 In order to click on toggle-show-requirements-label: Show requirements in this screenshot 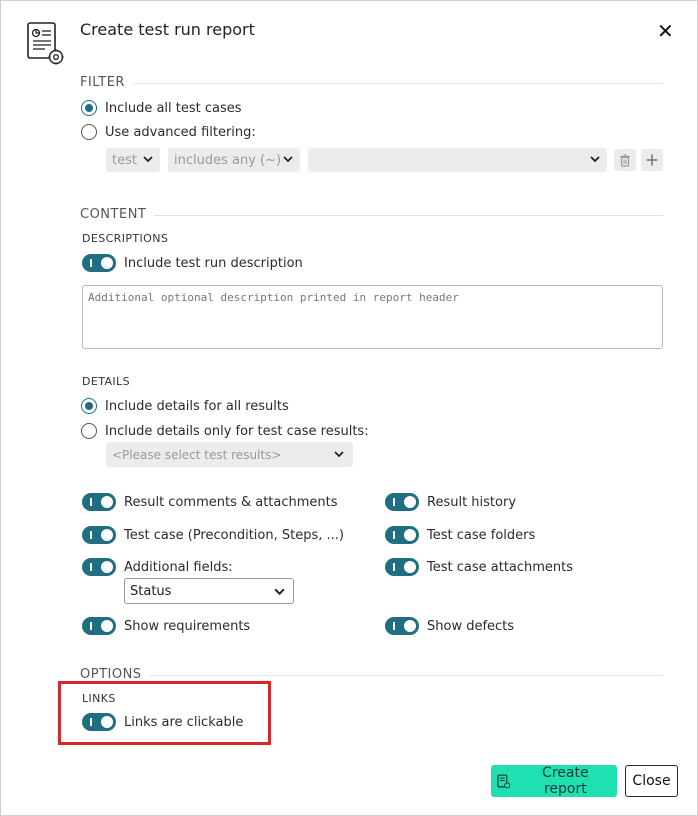, I will do `click(187, 626)`.